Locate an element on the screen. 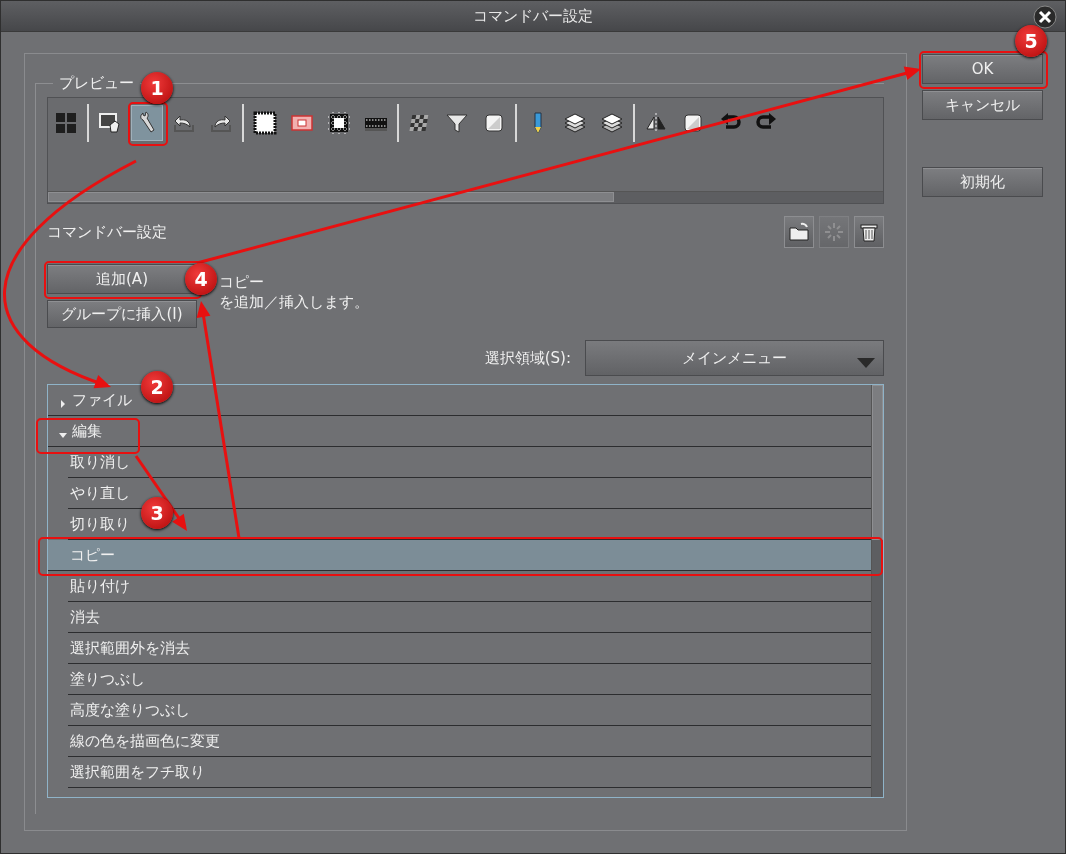 The height and width of the screenshot is (854, 1066). field-label: 選択領域(S): is located at coordinates (527, 358).